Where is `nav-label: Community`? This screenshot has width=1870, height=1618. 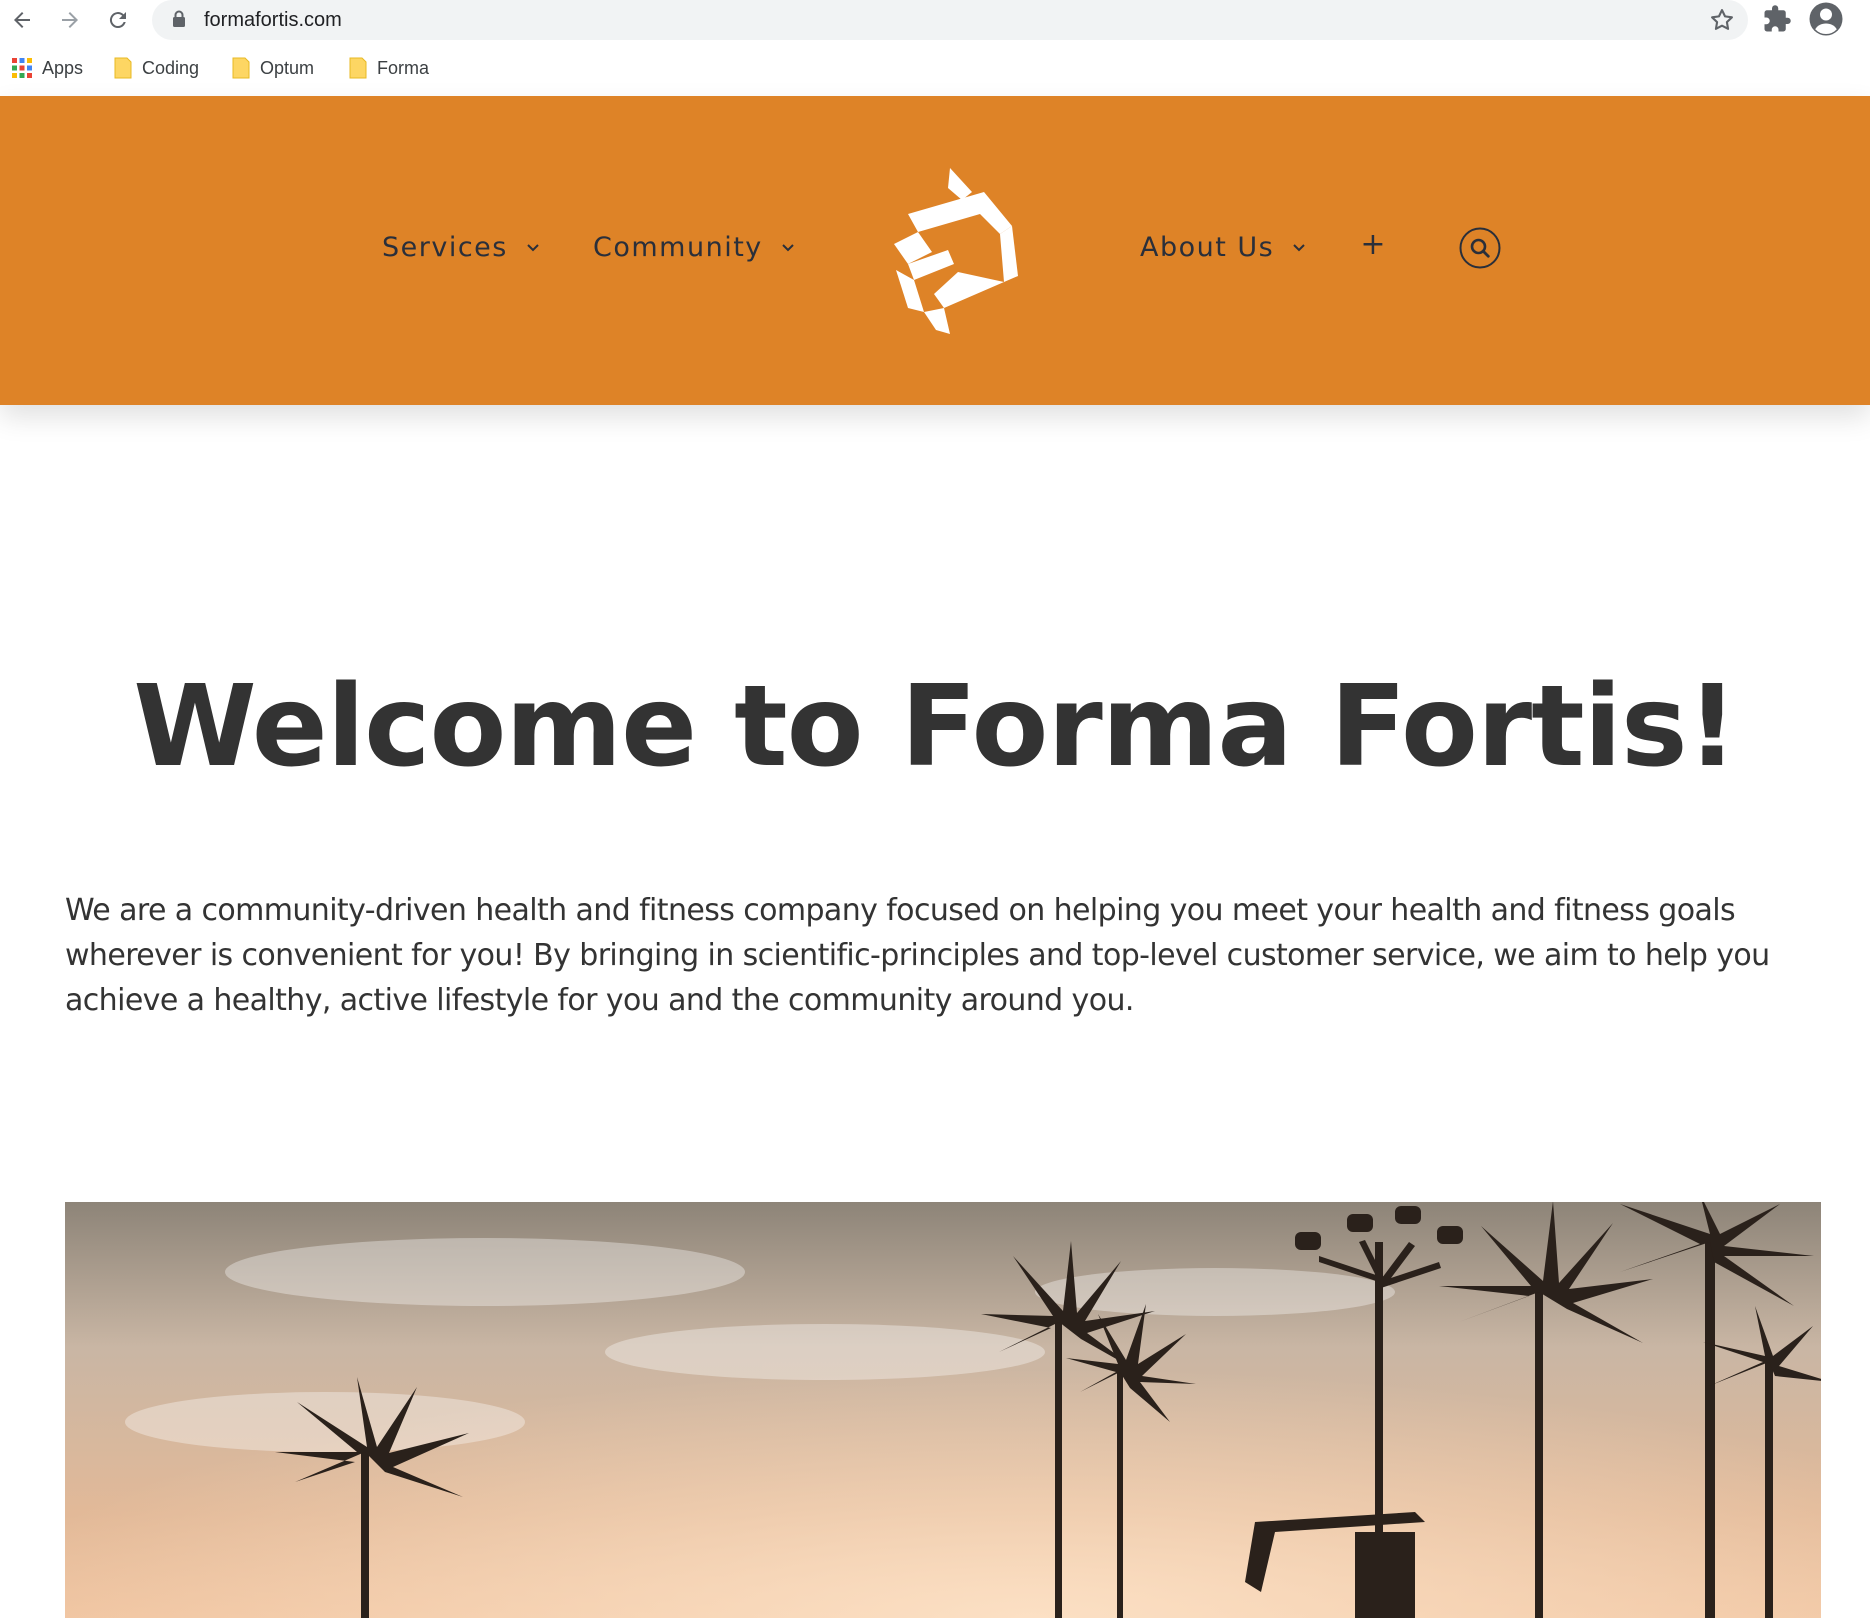 nav-label: Community is located at coordinates (678, 247).